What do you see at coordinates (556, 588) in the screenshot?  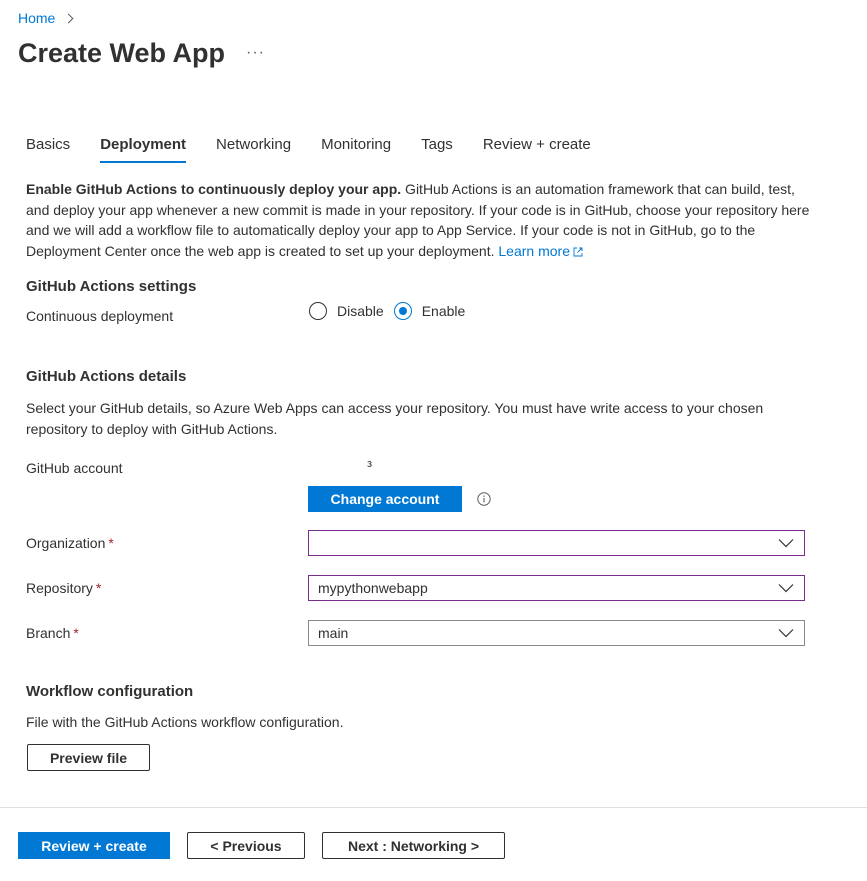 I see `repository-dropdown: mypythonwebapp` at bounding box center [556, 588].